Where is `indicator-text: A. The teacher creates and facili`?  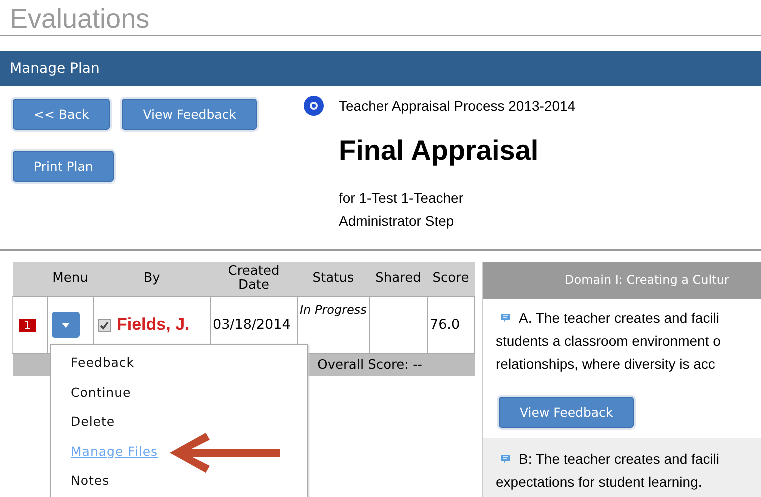 indicator-text: A. The teacher creates and facili is located at coordinates (619, 318).